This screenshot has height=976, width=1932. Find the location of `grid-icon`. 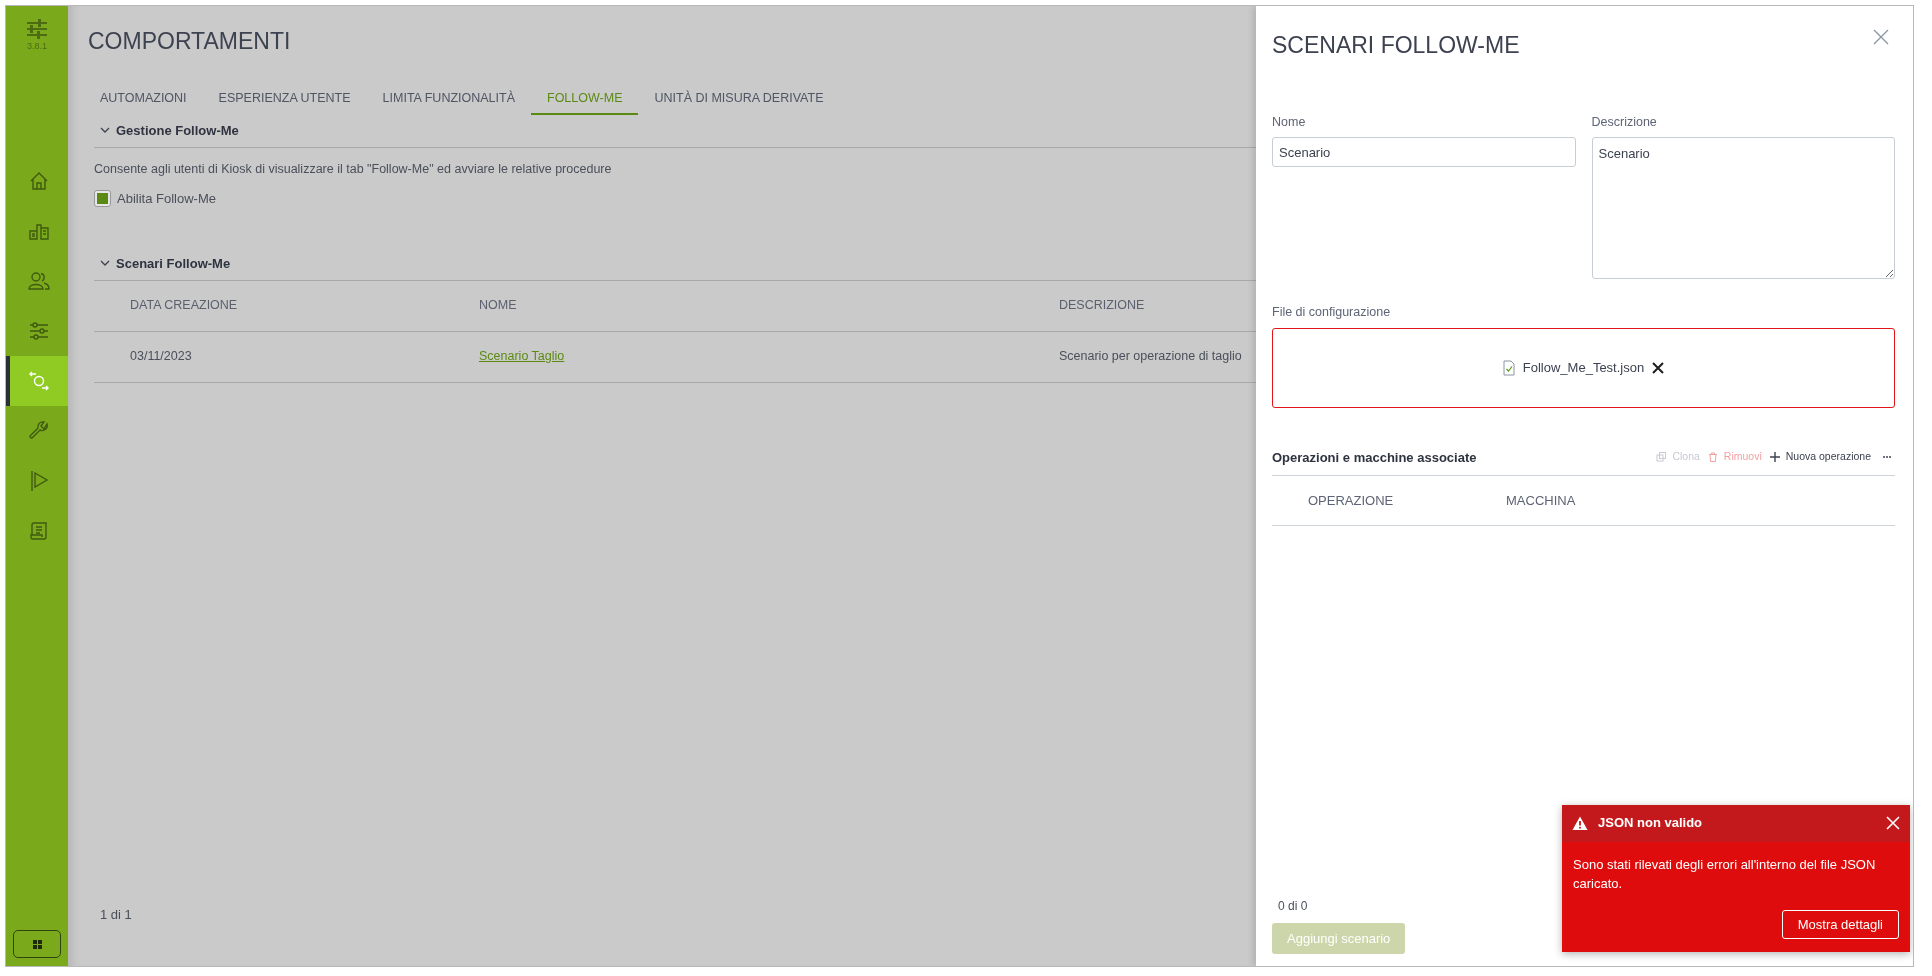

grid-icon is located at coordinates (37, 944).